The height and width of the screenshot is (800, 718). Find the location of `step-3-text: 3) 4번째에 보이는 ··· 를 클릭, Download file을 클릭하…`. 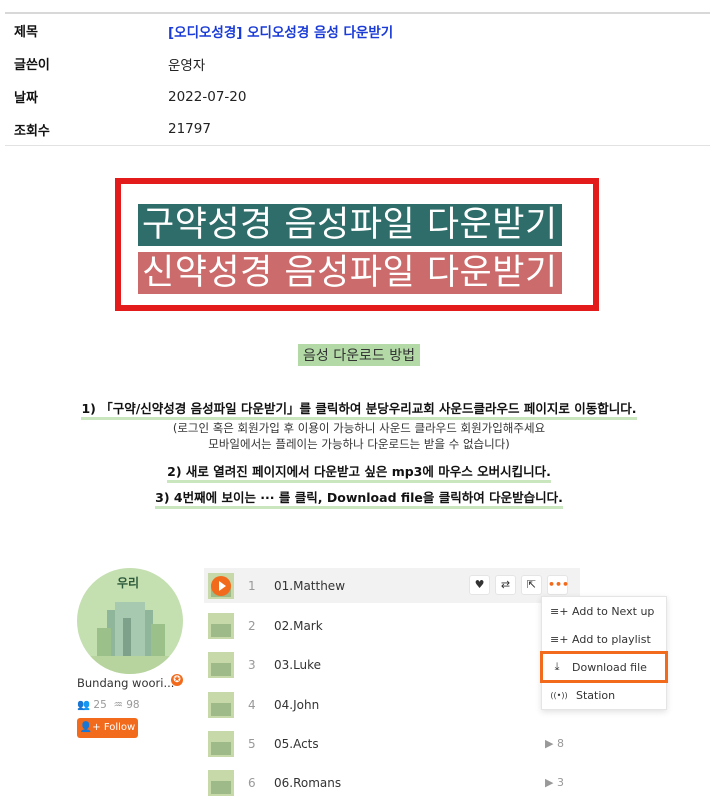

step-3-text: 3) 4번째에 보이는 ··· 를 클릭, Download file을 클릭하… is located at coordinates (359, 499).